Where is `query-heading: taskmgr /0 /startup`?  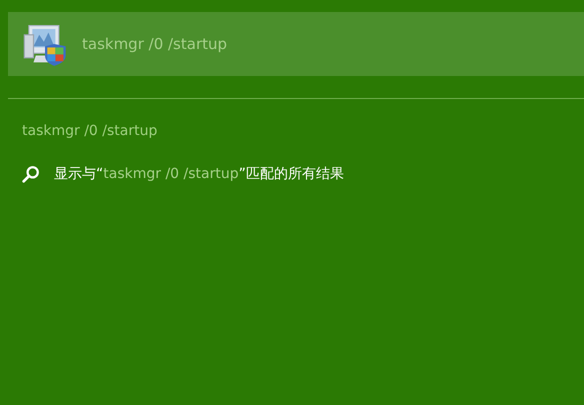
query-heading: taskmgr /0 /startup is located at coordinates (90, 131).